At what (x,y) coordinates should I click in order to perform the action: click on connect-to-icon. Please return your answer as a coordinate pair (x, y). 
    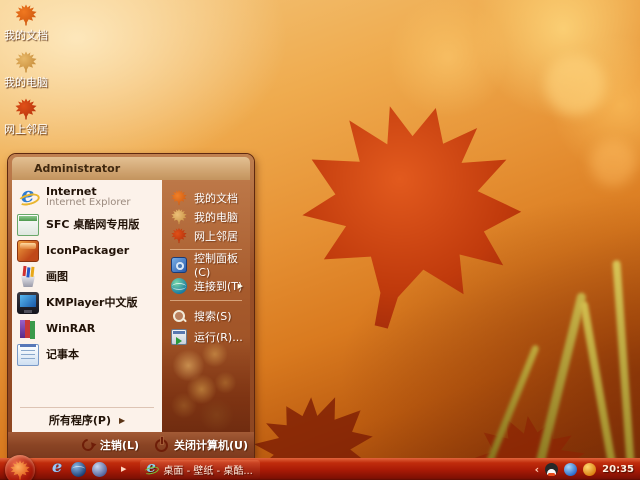
    Looking at the image, I should click on (179, 285).